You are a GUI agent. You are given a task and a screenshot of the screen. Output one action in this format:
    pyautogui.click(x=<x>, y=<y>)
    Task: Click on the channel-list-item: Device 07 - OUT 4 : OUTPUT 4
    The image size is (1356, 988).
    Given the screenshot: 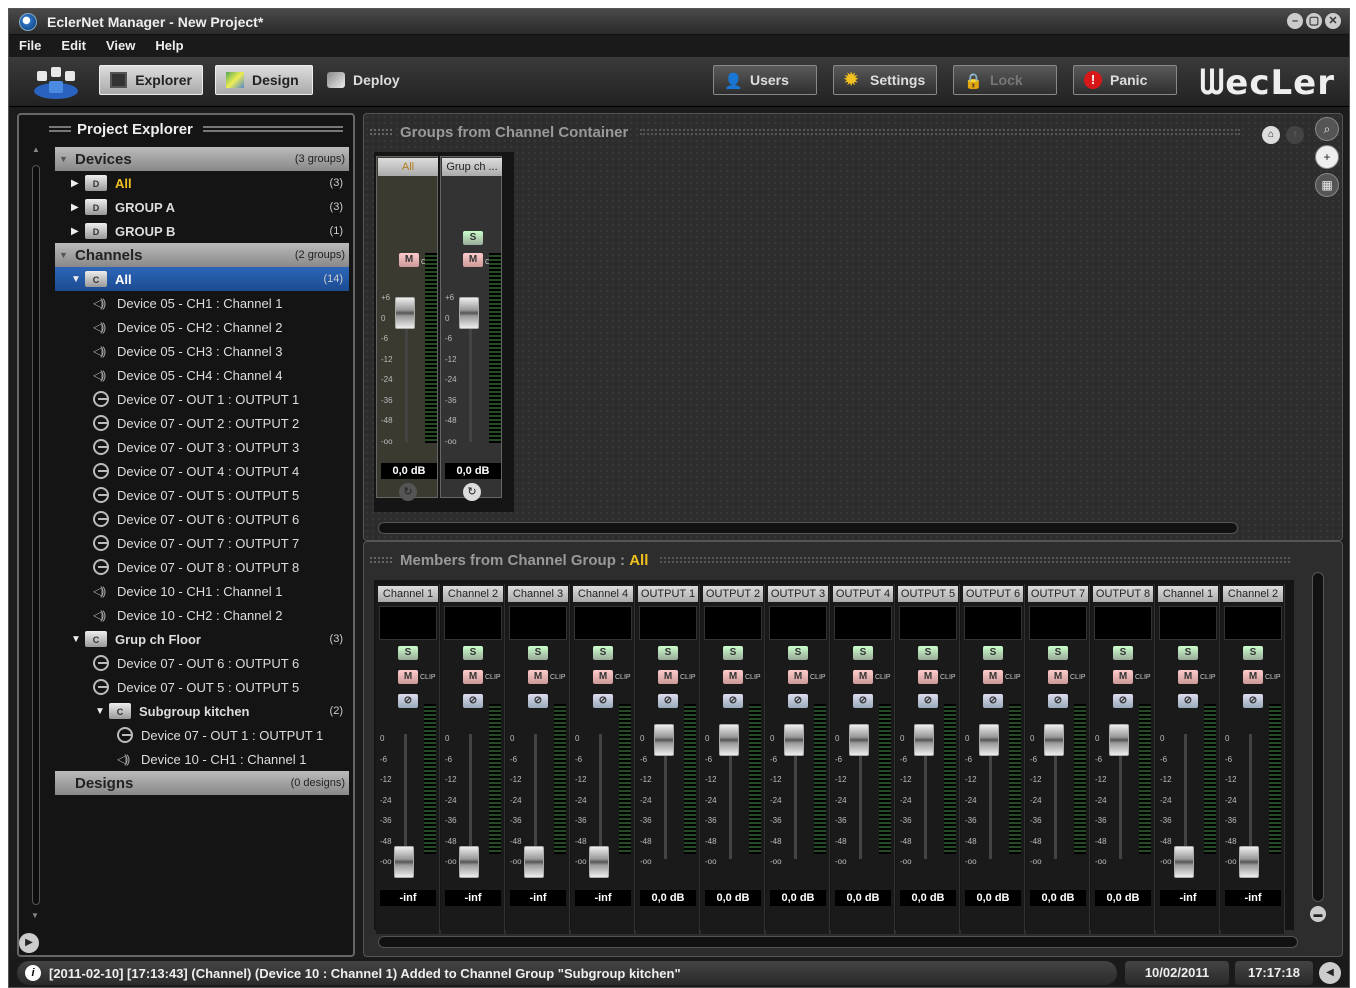 What is the action you would take?
    pyautogui.click(x=202, y=471)
    